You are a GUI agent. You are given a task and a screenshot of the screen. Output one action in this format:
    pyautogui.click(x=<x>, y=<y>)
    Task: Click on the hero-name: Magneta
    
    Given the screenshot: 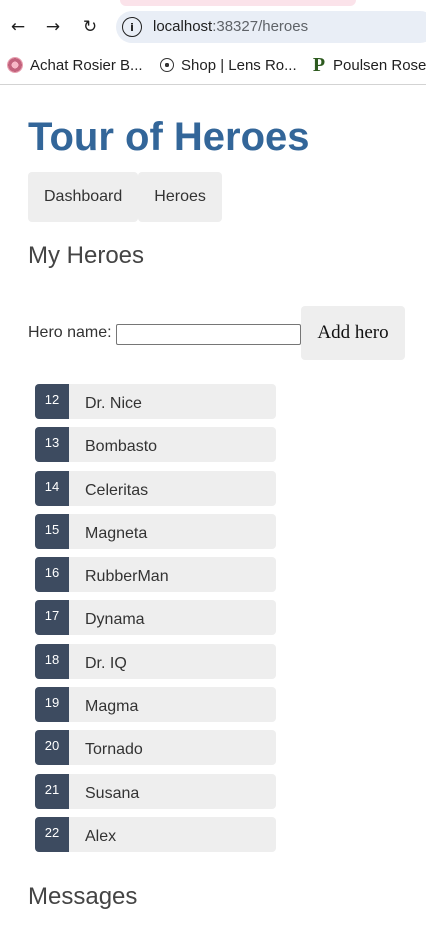 What is the action you would take?
    pyautogui.click(x=116, y=533)
    